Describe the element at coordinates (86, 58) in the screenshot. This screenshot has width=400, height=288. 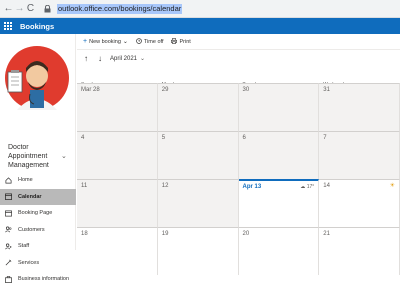
I see `arrow-up-icon: ↑` at that location.